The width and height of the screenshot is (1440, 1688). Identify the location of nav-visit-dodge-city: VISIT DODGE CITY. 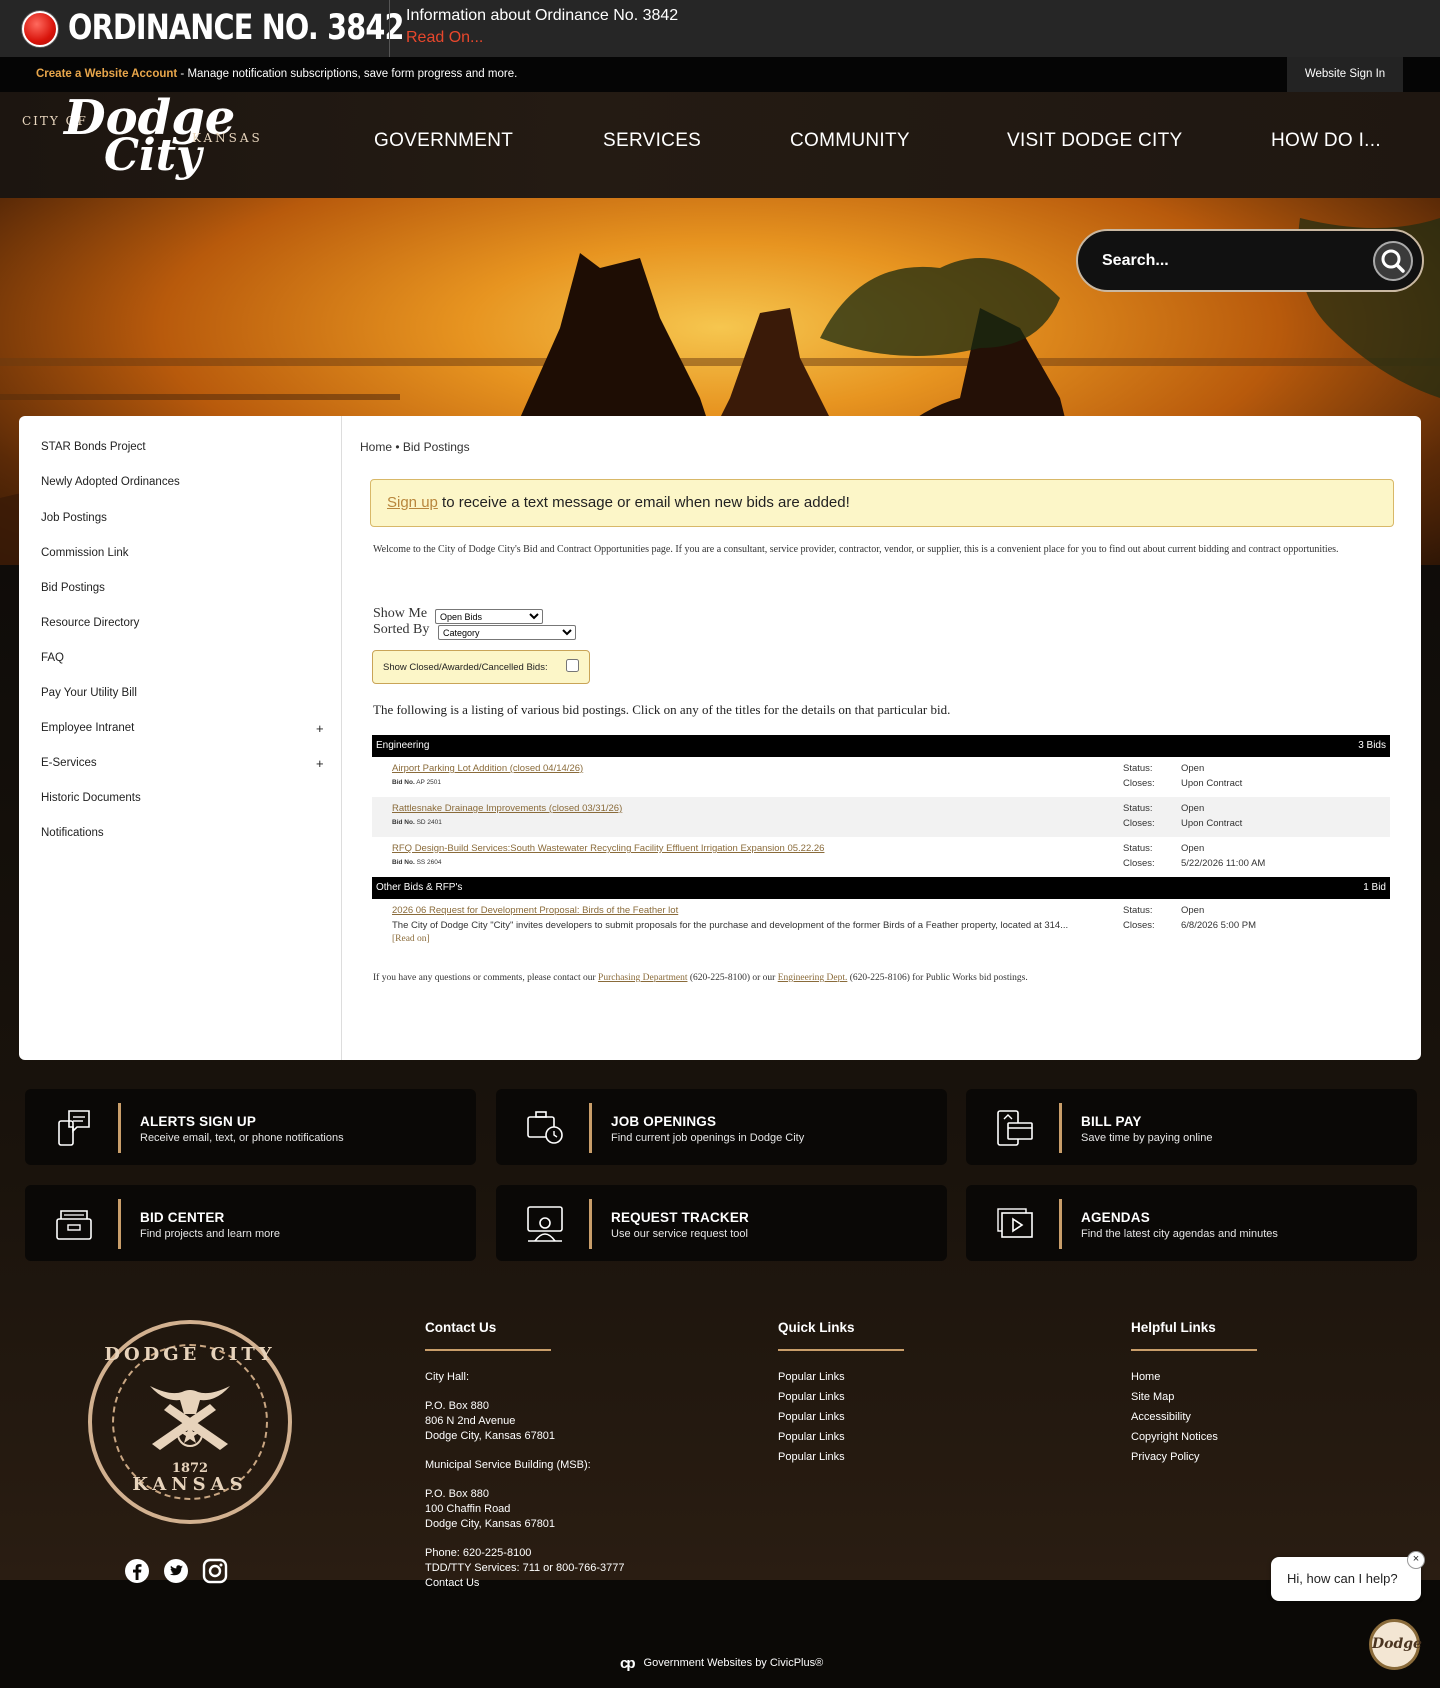
(1094, 141).